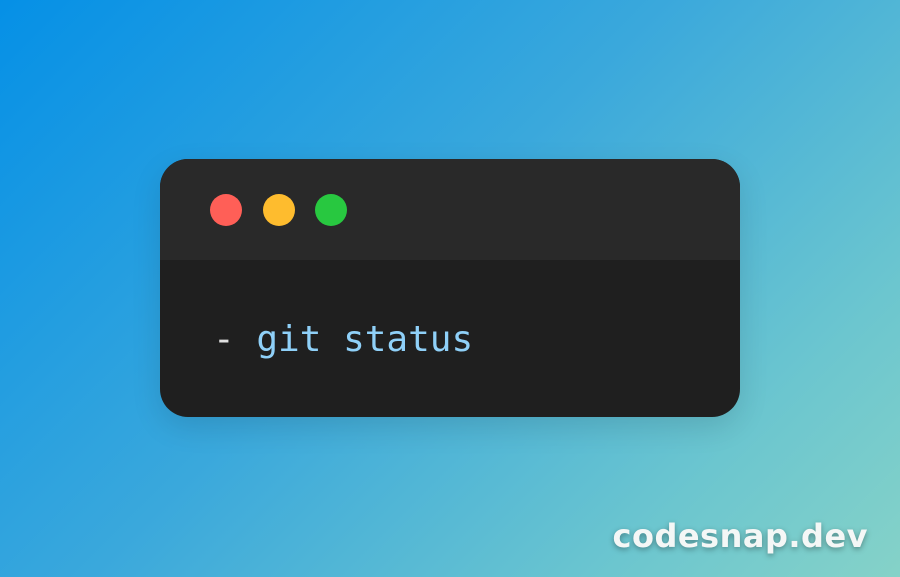 The width and height of the screenshot is (900, 577). I want to click on code-line: - git status, so click(343, 340).